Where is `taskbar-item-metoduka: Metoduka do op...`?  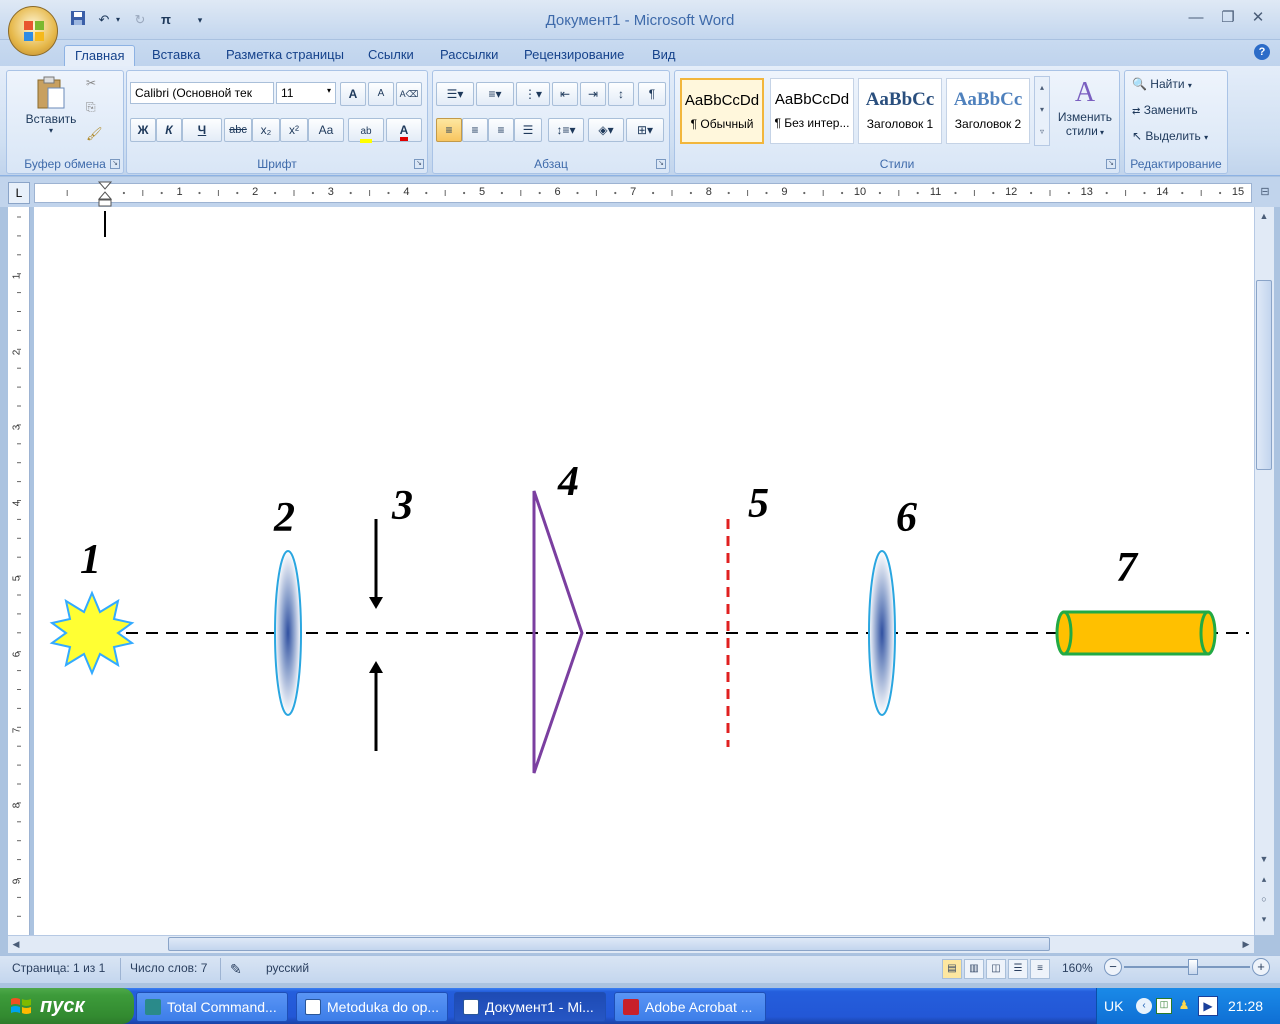
taskbar-item-metoduka: Metoduka do op... is located at coordinates (372, 1007).